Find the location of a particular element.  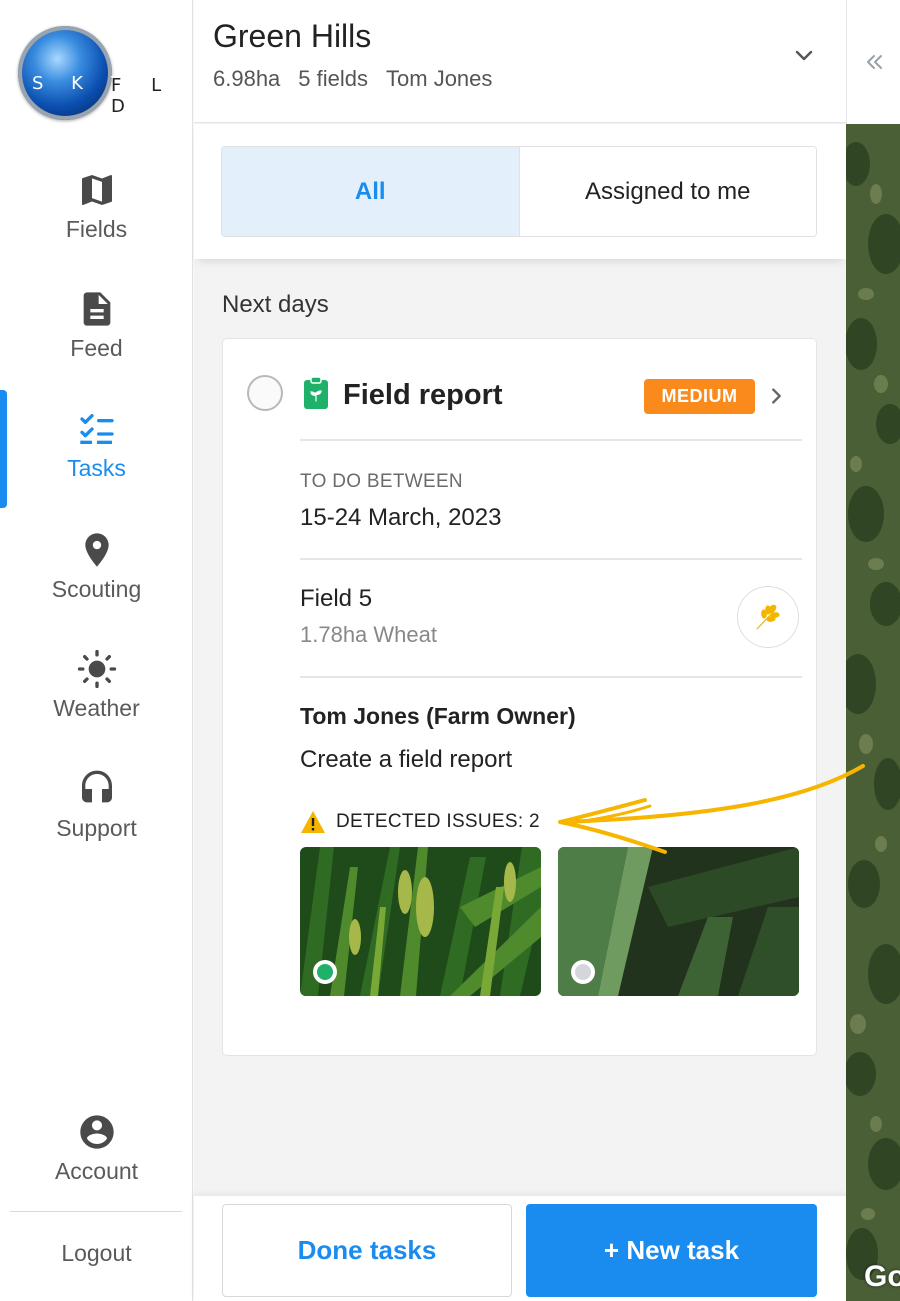

satellite-map is located at coordinates (873, 712).